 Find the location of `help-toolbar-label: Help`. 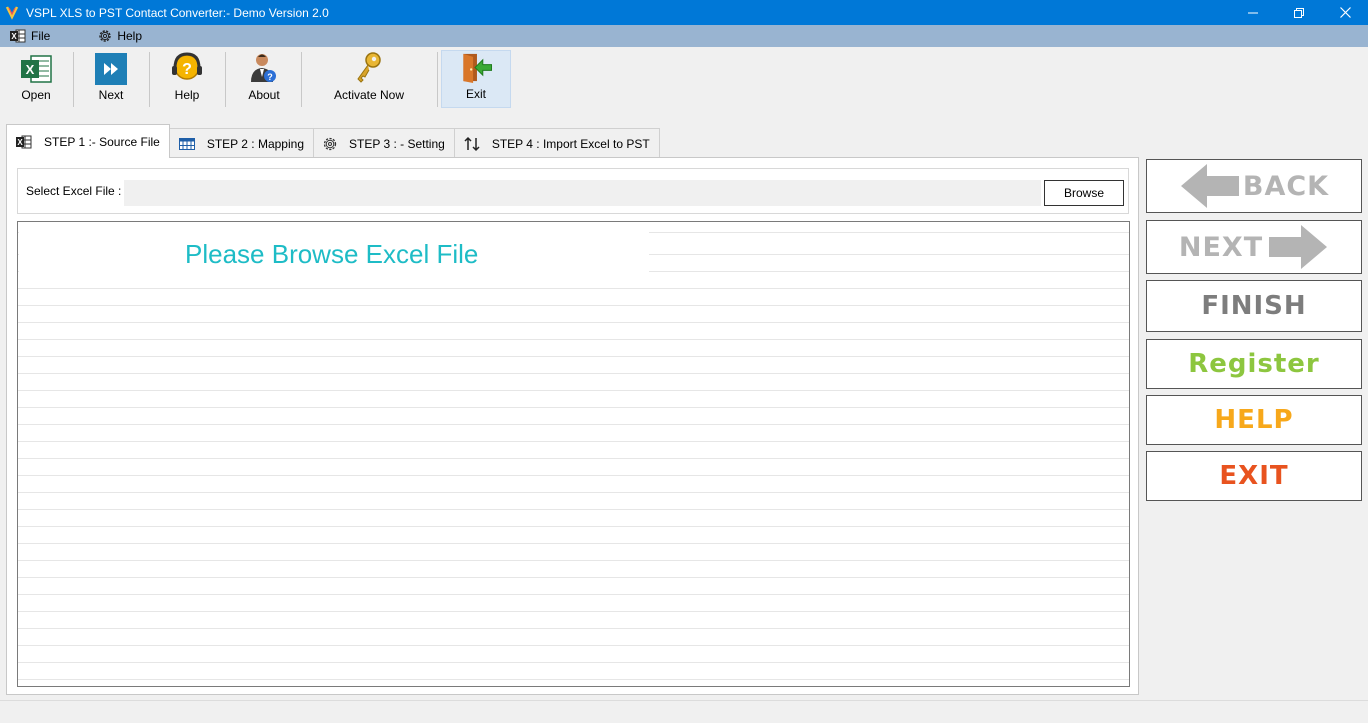

help-toolbar-label: Help is located at coordinates (187, 95).